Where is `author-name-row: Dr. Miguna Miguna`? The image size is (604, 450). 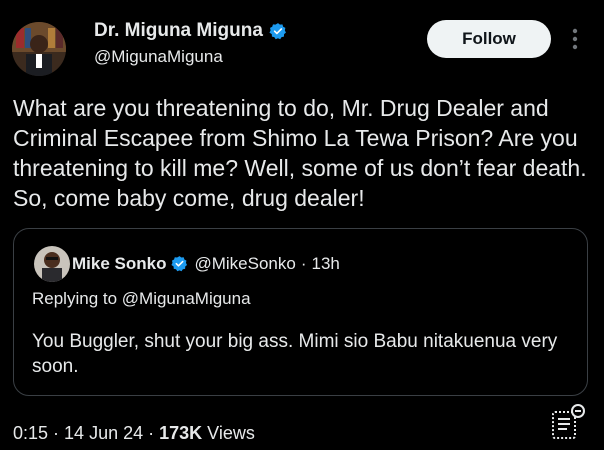 author-name-row: Dr. Miguna Miguna is located at coordinates (190, 31).